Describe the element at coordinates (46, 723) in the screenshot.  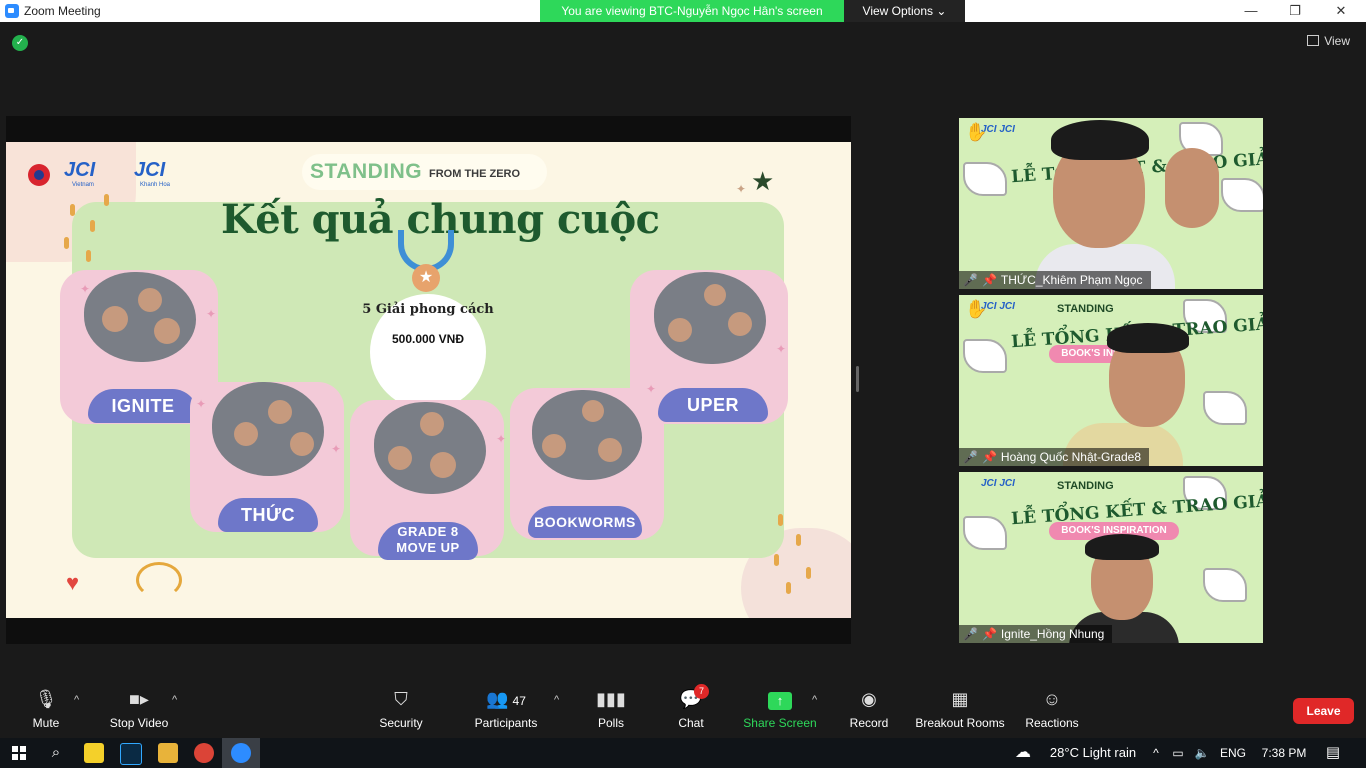
I see `mute-label: Mute` at that location.